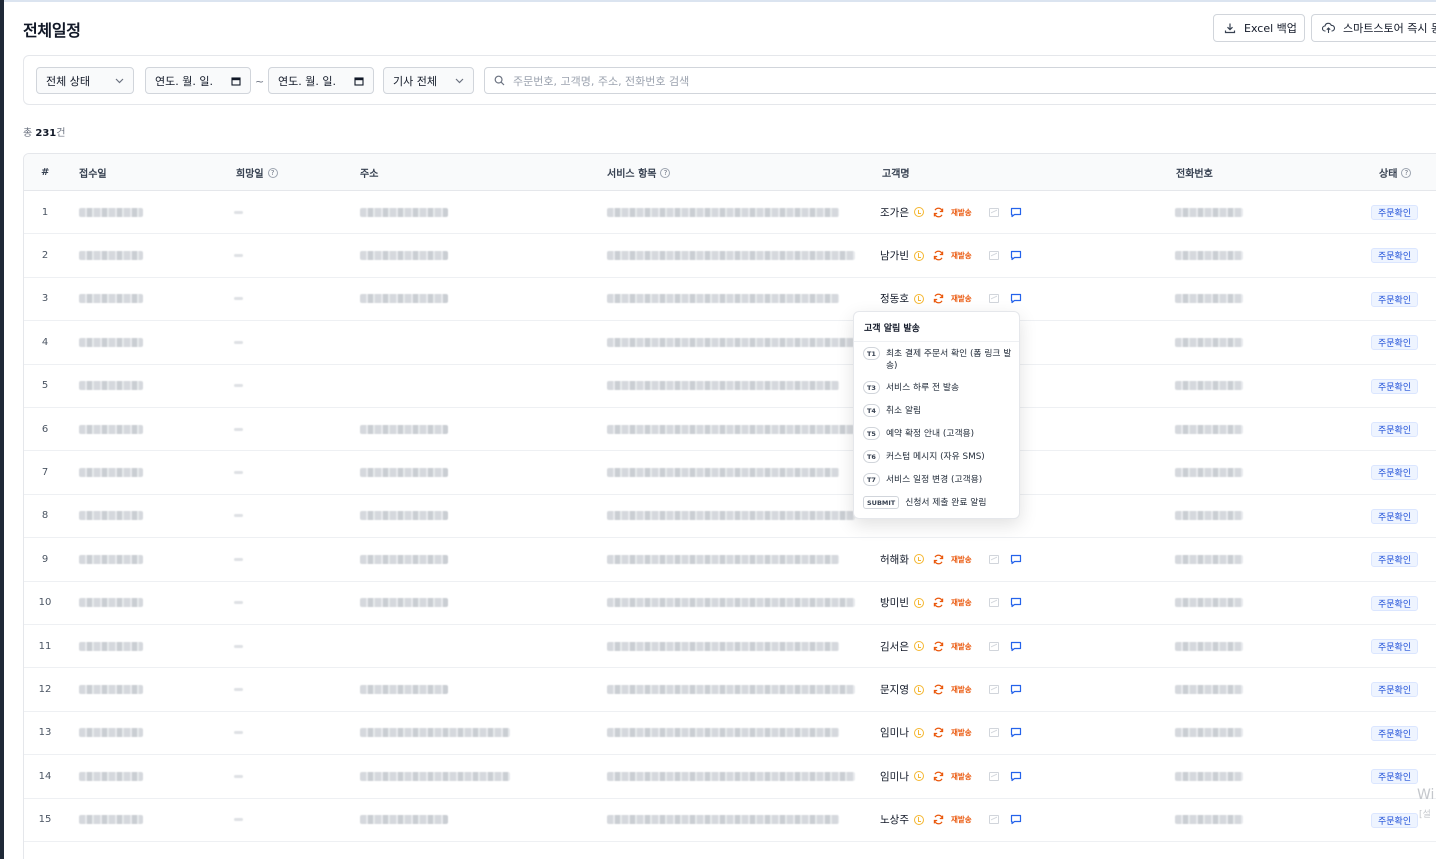 This screenshot has height=859, width=1436. What do you see at coordinates (1194, 172) in the screenshot?
I see `header-phone: 전화번호` at bounding box center [1194, 172].